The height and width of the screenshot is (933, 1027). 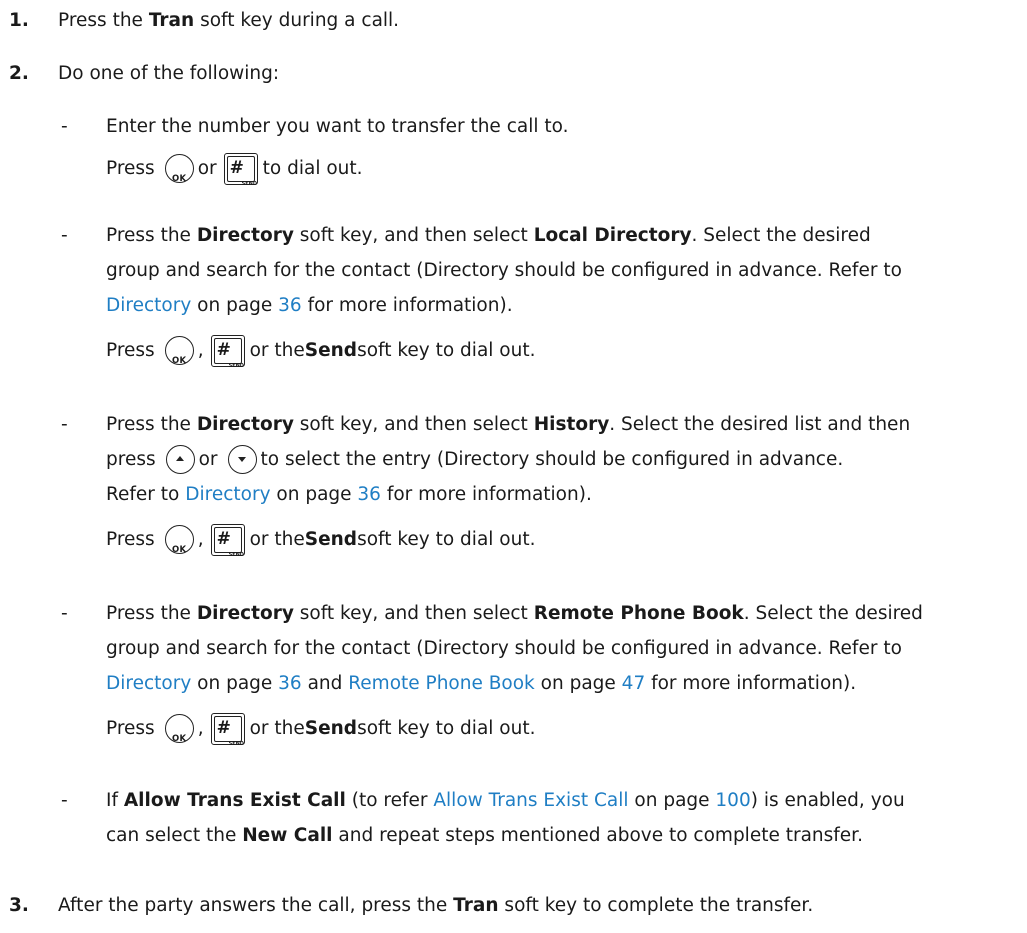 I want to click on press-line: Press OK or # SEND to dial out., so click(x=566, y=168).